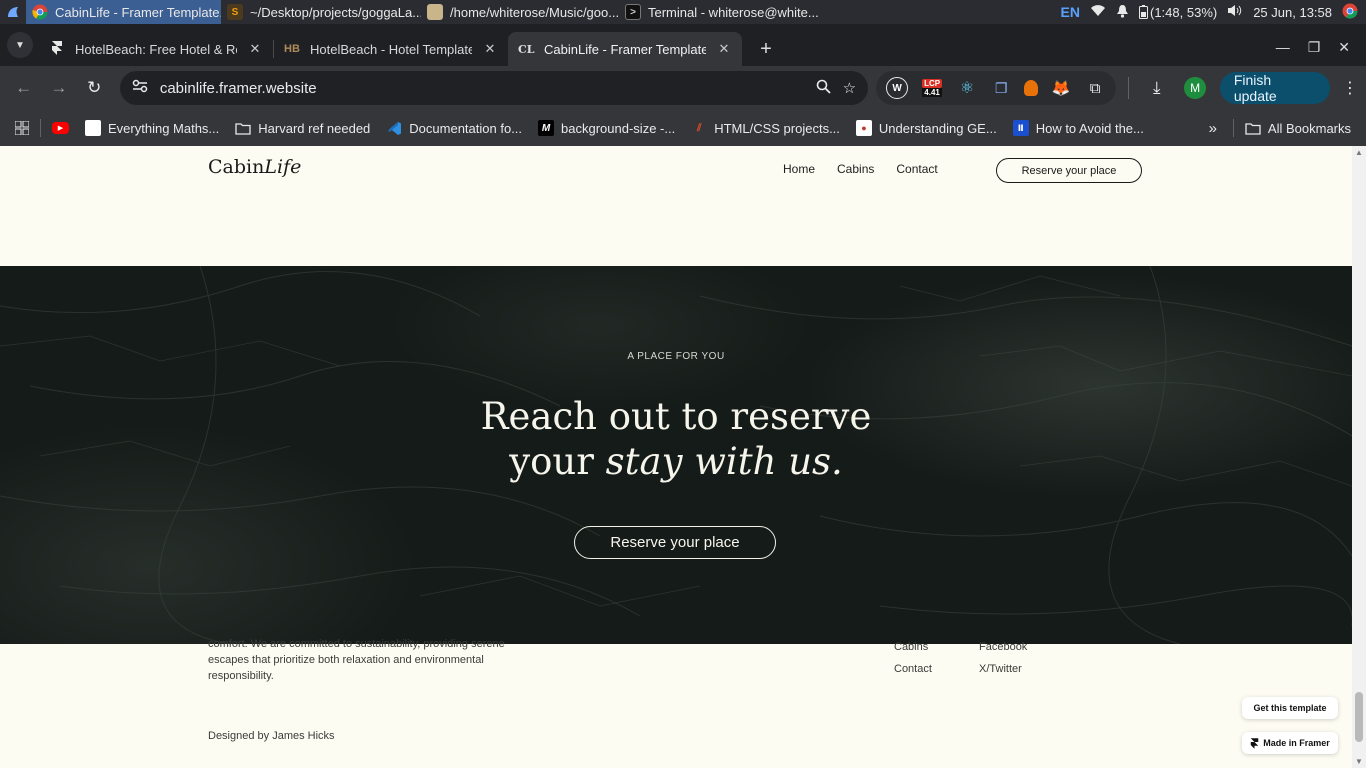 This screenshot has height=768, width=1366. Describe the element at coordinates (849, 88) in the screenshot. I see `bookmark-star-icon: ☆` at that location.